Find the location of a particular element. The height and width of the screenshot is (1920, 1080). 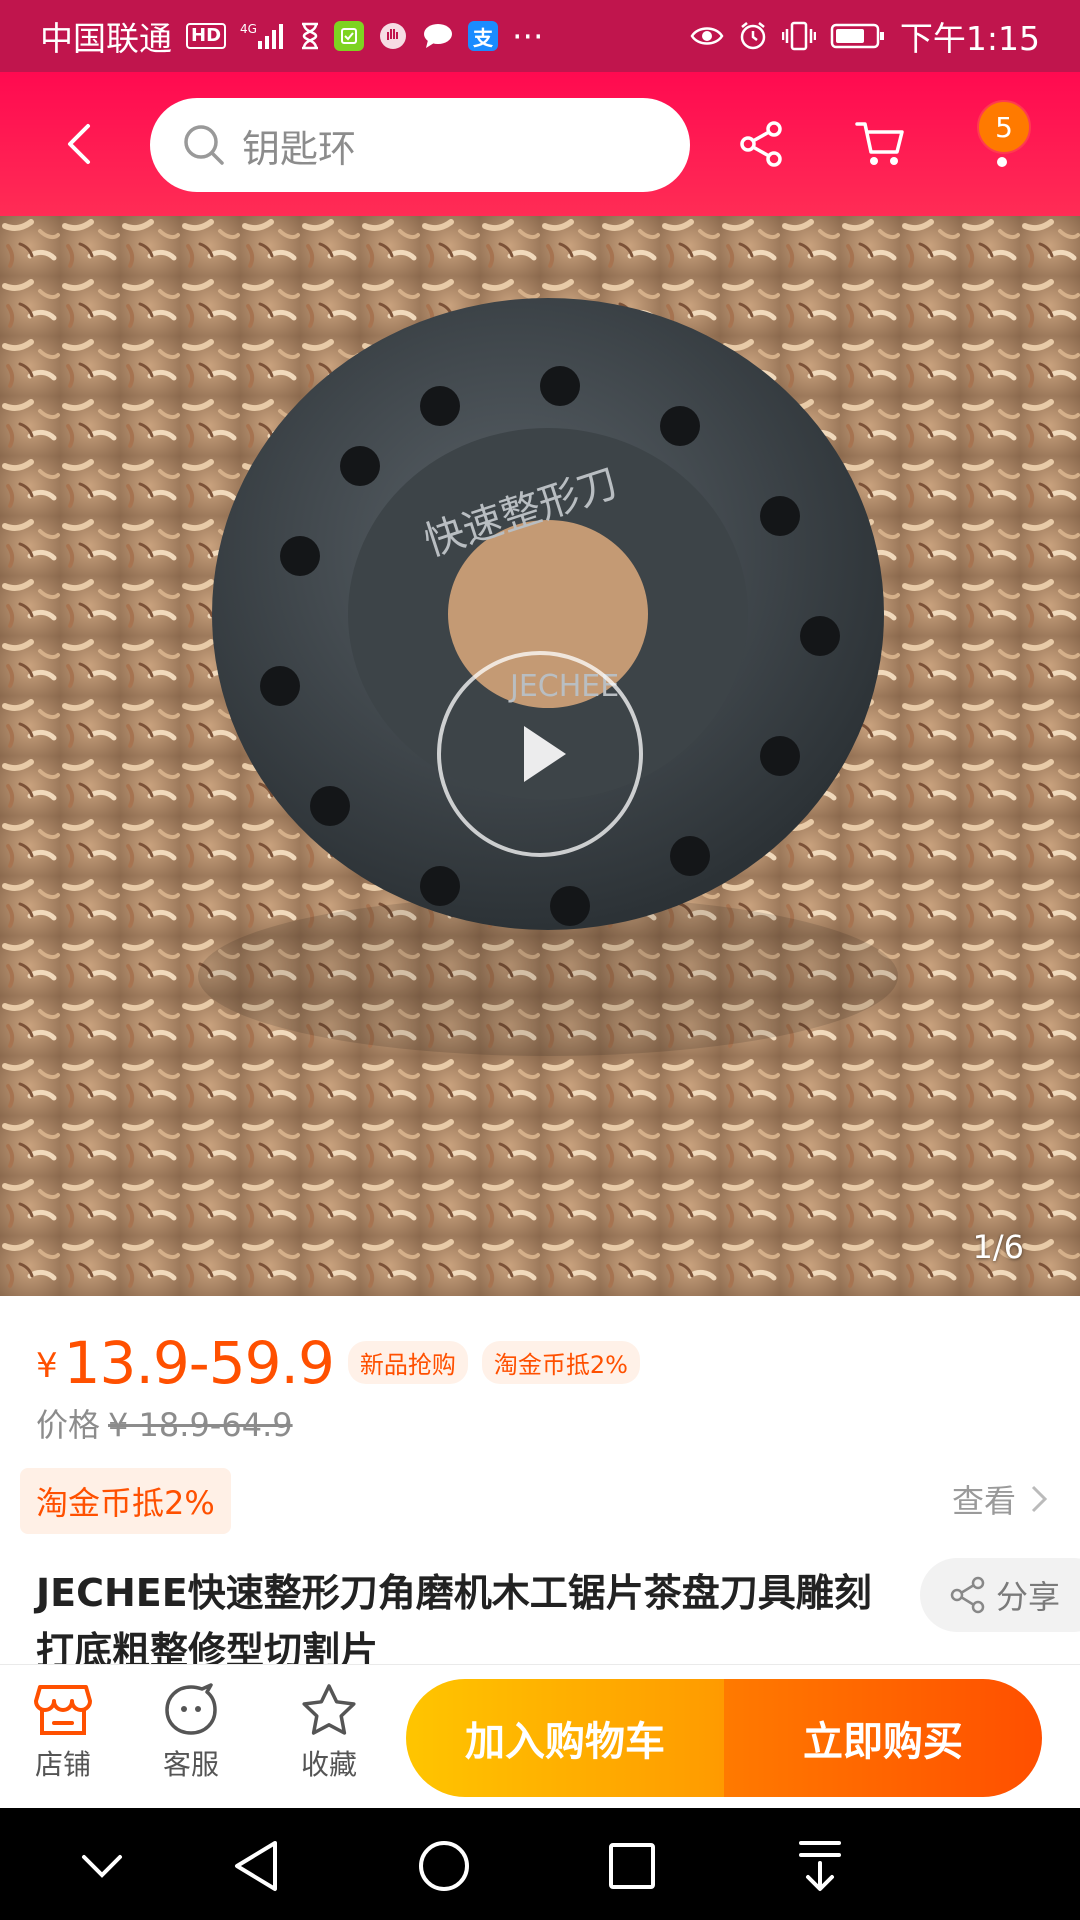

system-nav-bar is located at coordinates (540, 1864).